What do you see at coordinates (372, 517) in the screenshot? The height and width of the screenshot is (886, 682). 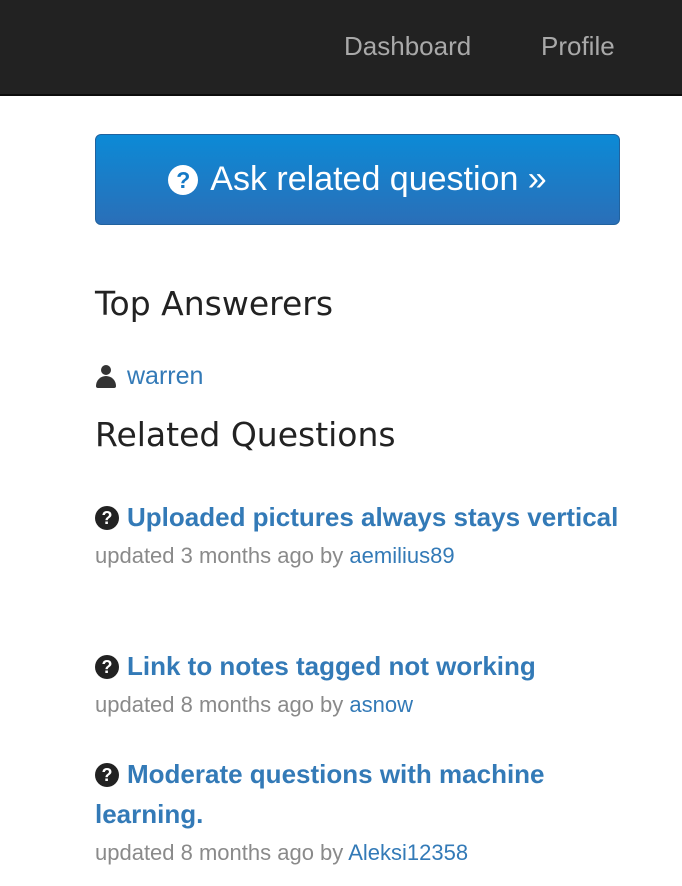 I see `question-title-link: Uploaded pictures always stays vertical` at bounding box center [372, 517].